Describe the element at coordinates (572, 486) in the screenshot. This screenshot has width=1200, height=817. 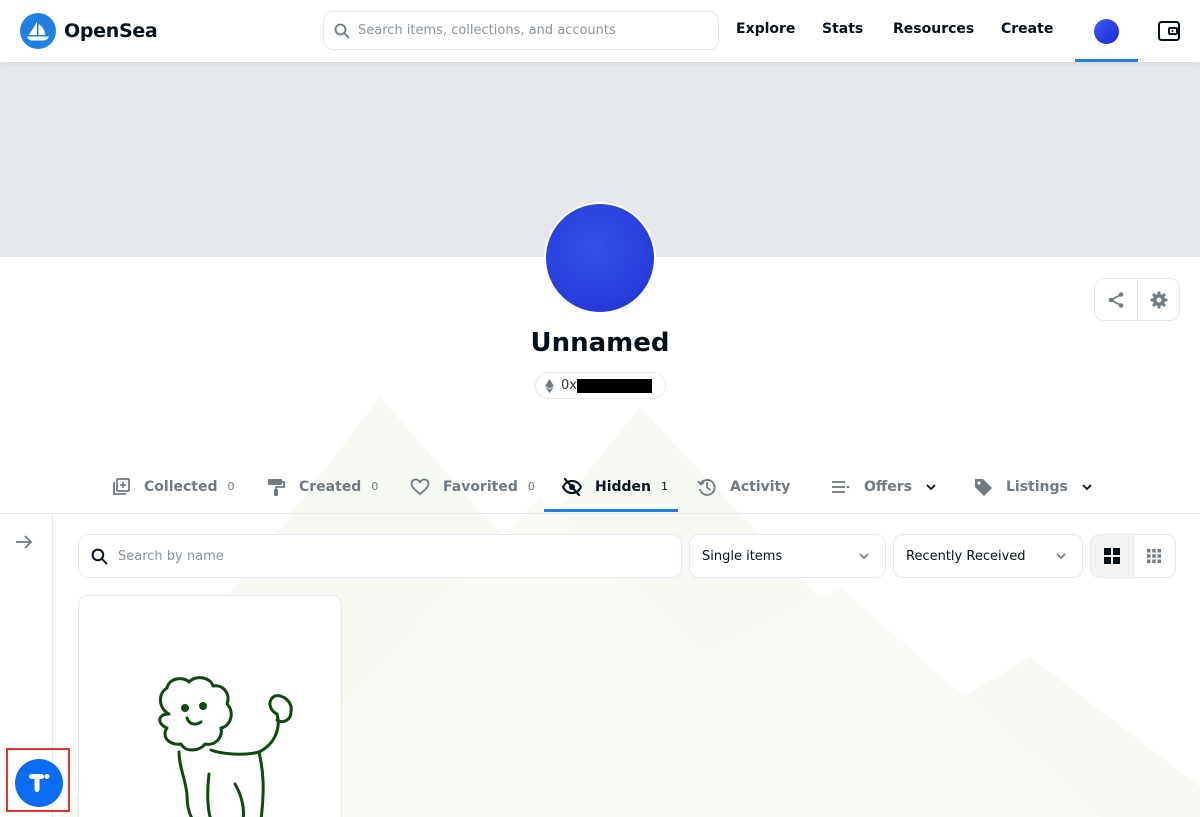
I see `eye-off-icon` at that location.